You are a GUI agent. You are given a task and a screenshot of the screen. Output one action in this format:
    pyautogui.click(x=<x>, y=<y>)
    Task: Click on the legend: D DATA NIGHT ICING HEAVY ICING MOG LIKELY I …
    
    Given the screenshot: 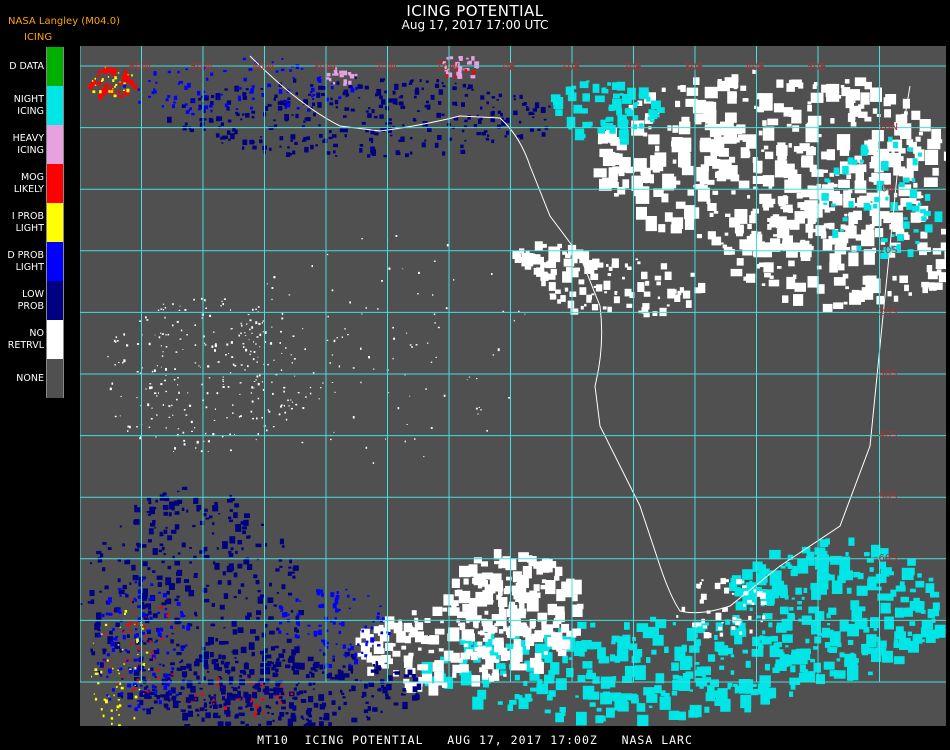 What is the action you would take?
    pyautogui.click(x=33, y=222)
    